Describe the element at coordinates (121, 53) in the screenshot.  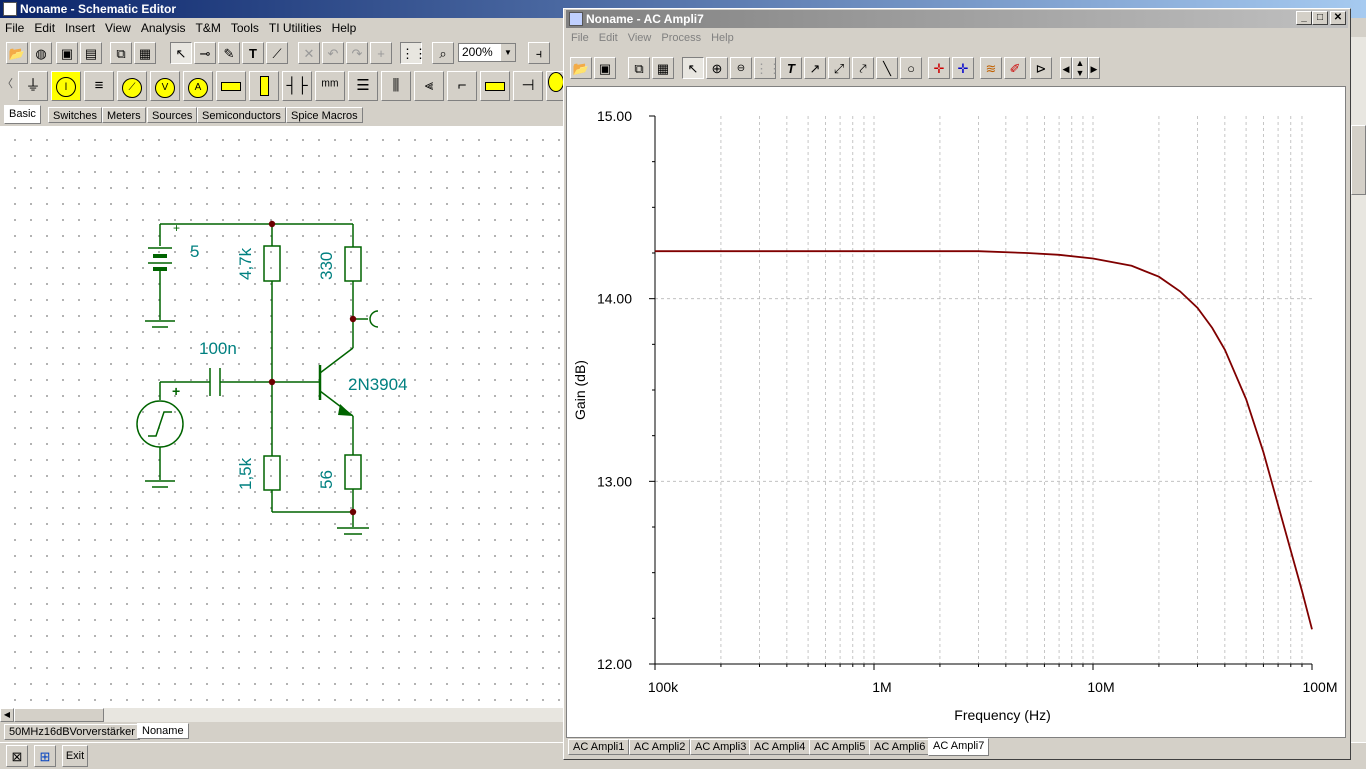
I see `copy-icon: ⧉` at that location.